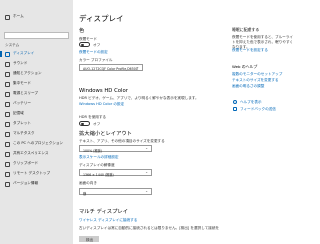 This screenshot has height=244, width=320. What do you see at coordinates (251, 102) in the screenshot?
I see `help-link: ヘルプを表示` at bounding box center [251, 102].